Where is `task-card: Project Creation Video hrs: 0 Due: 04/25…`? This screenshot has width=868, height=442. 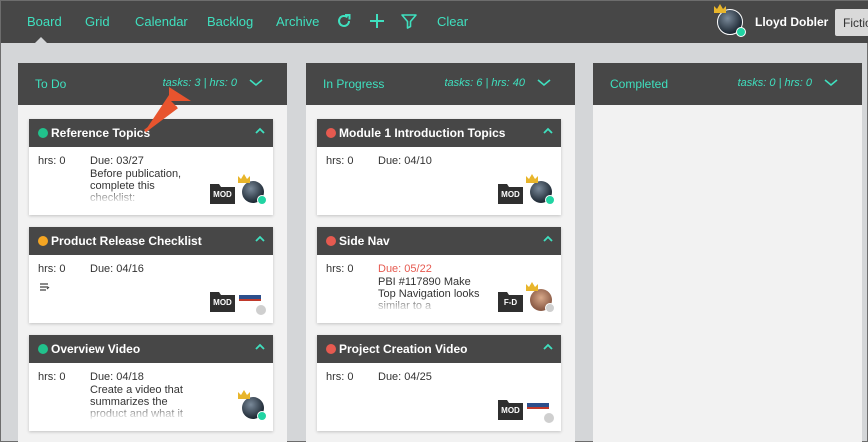 task-card: Project Creation Video hrs: 0 Due: 04/25… is located at coordinates (439, 383).